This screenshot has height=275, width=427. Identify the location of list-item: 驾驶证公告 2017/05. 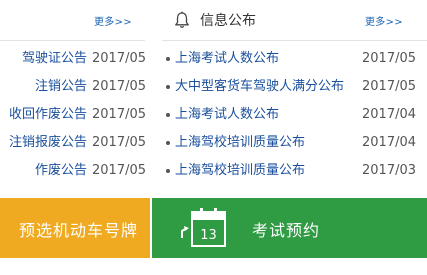
(72, 62).